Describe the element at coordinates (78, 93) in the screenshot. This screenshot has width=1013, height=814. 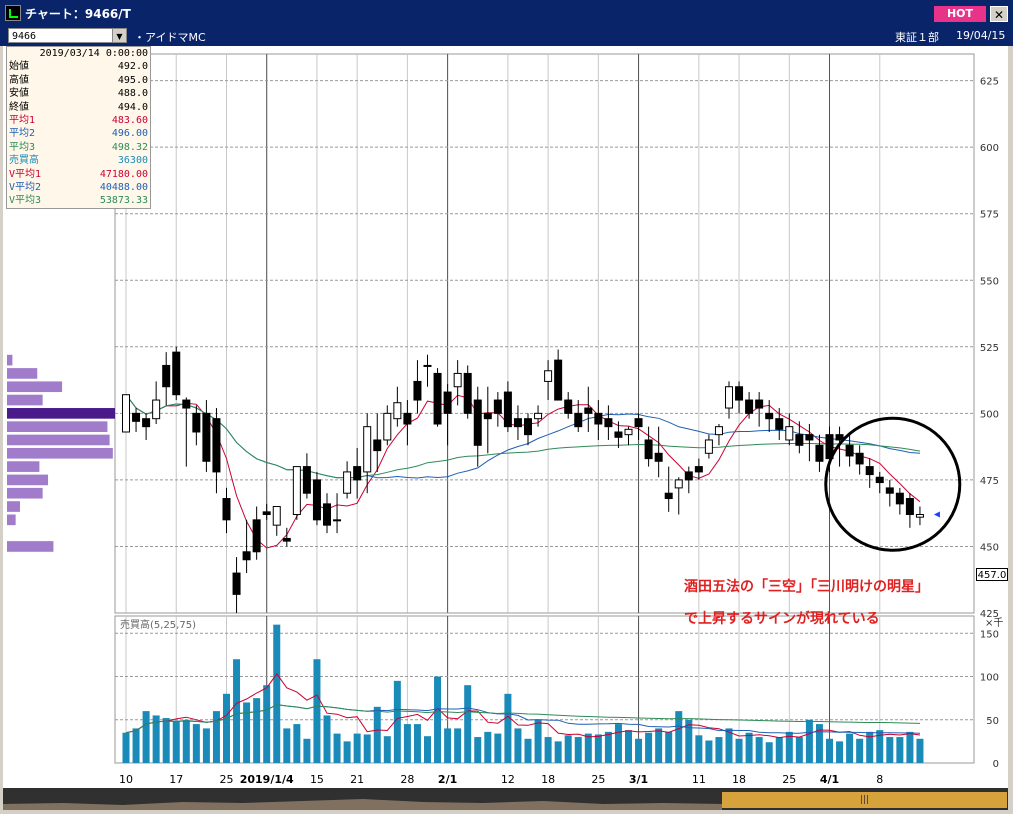
I see `ohlc-row: 安値 488.0` at that location.